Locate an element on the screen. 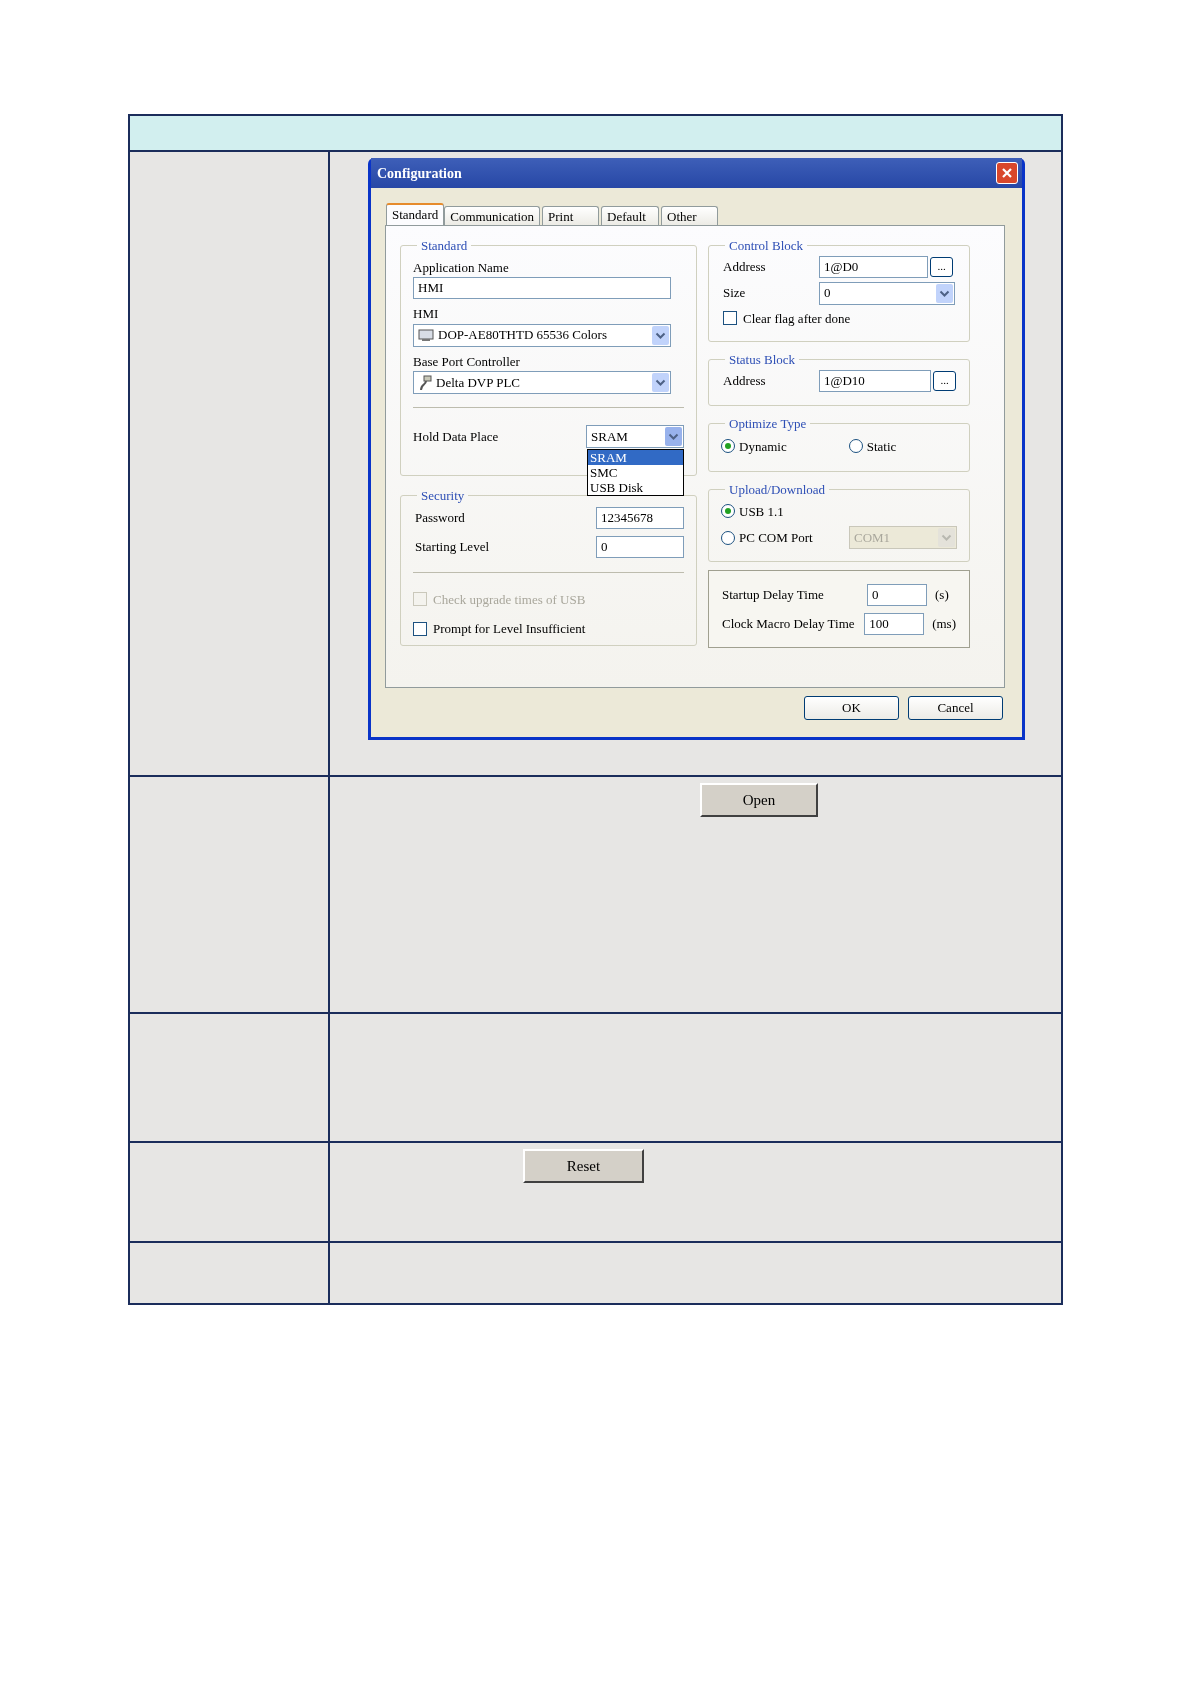 Image resolution: width=1191 pixels, height=1685 pixels. window-title: Configuration is located at coordinates (419, 173).